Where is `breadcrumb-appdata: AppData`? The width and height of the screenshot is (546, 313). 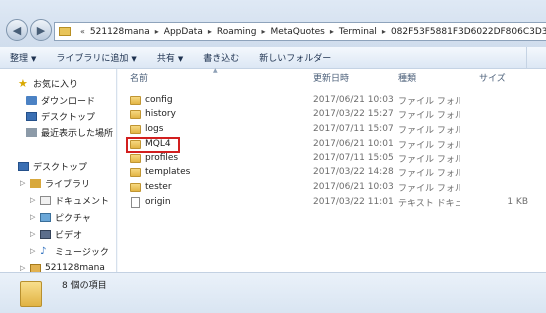 breadcrumb-appdata: AppData is located at coordinates (183, 32).